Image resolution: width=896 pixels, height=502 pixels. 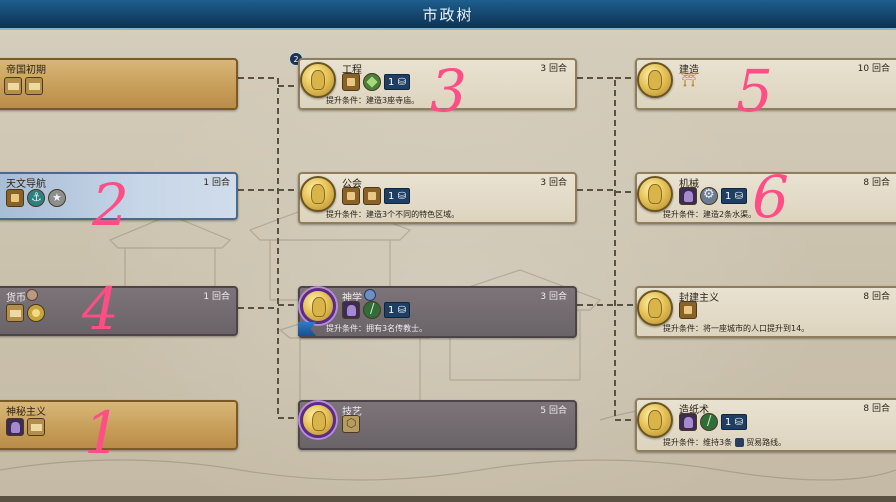 I want to click on annotation-mark: 1, so click(x=102, y=433).